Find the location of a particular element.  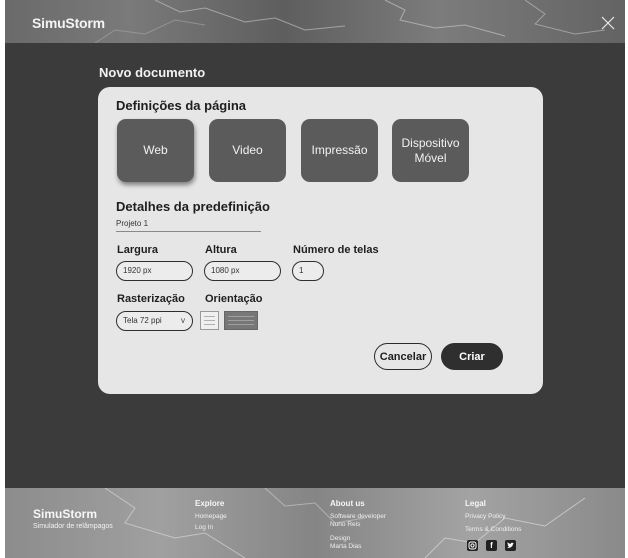

footer-link-homepage: Homepage is located at coordinates (211, 517).